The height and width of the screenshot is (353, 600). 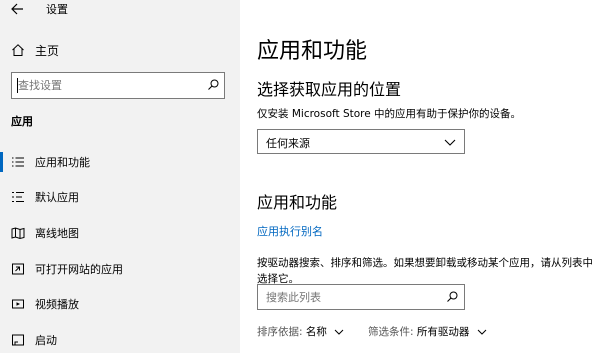 I want to click on sidebar-section-label: 应用, so click(x=22, y=121).